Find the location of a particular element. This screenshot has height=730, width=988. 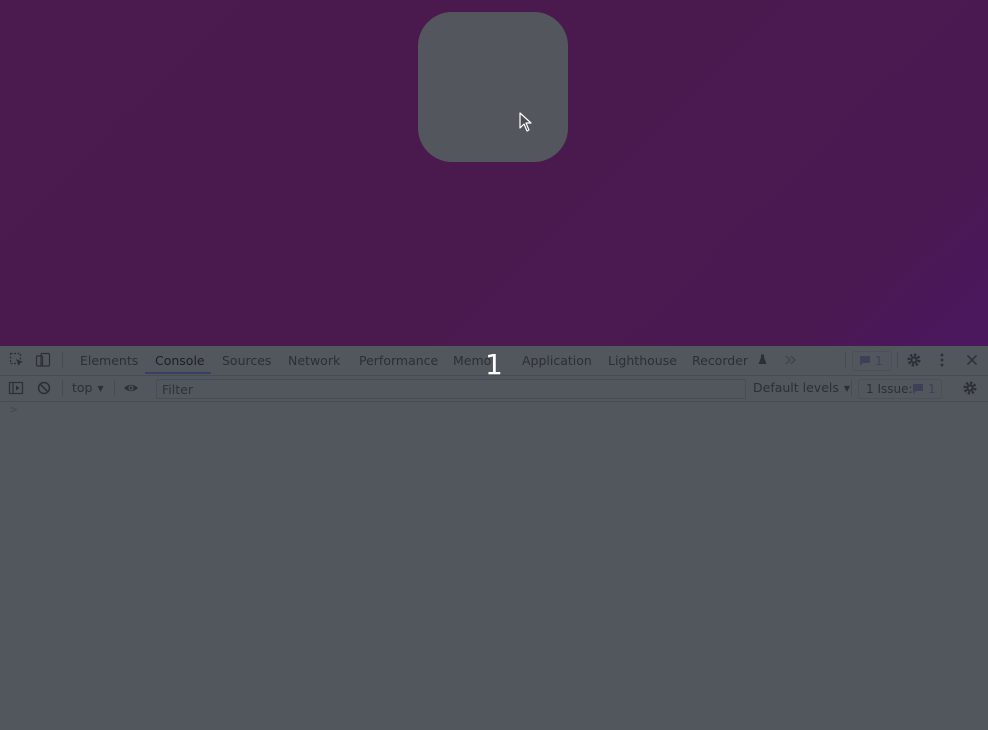

inspect-element-icon is located at coordinates (17, 360).